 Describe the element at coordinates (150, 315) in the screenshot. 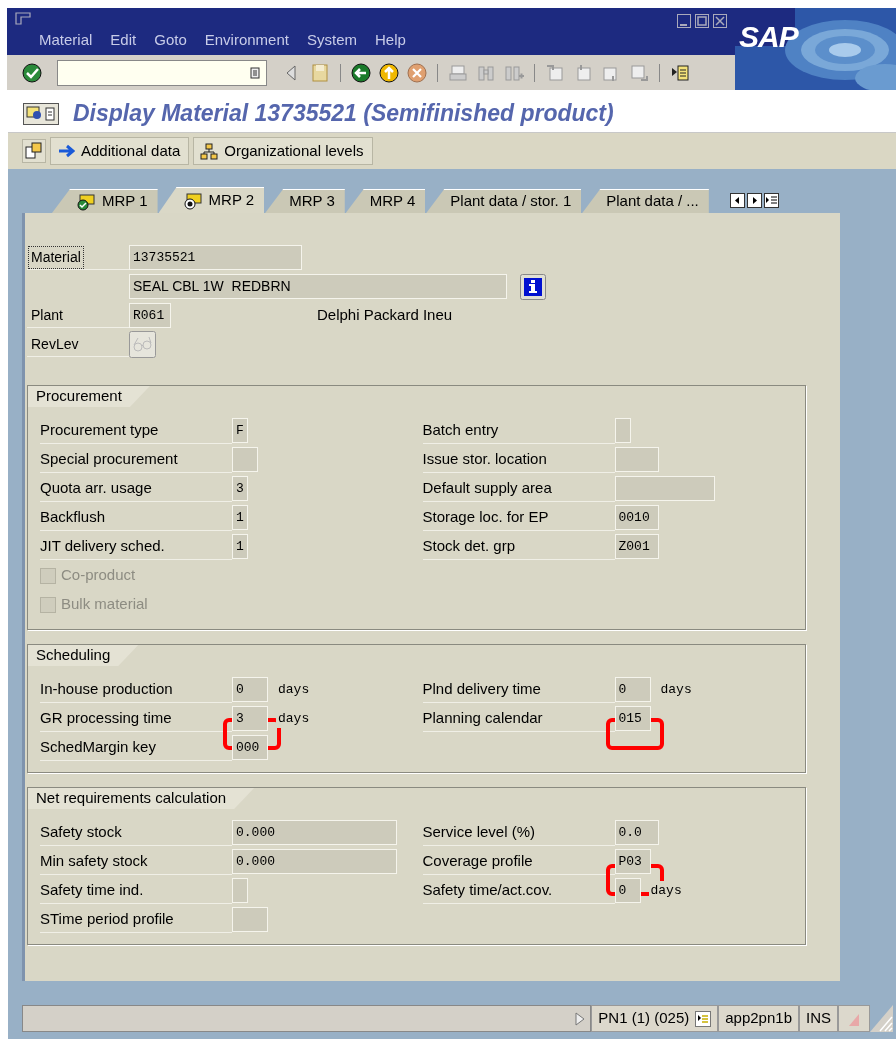

I see `input-field: R061` at that location.